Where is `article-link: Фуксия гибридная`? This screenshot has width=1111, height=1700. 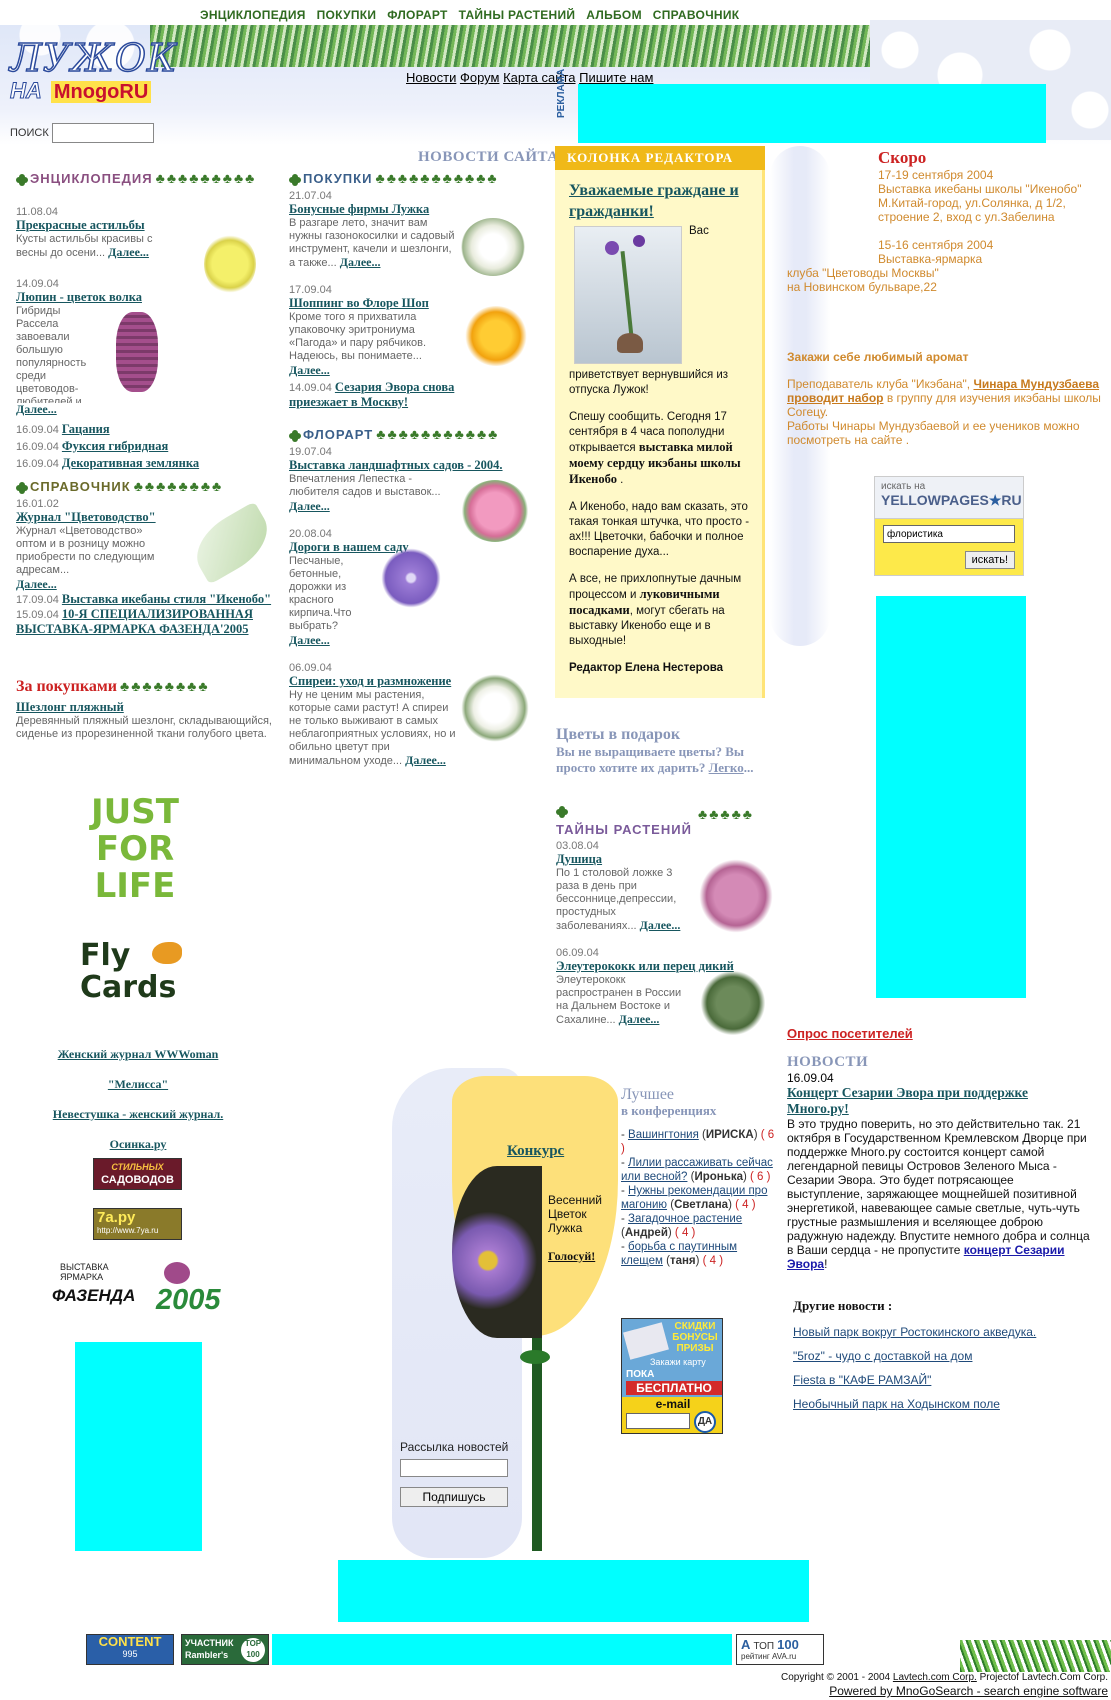
article-link: Фуксия гибридная is located at coordinates (115, 446).